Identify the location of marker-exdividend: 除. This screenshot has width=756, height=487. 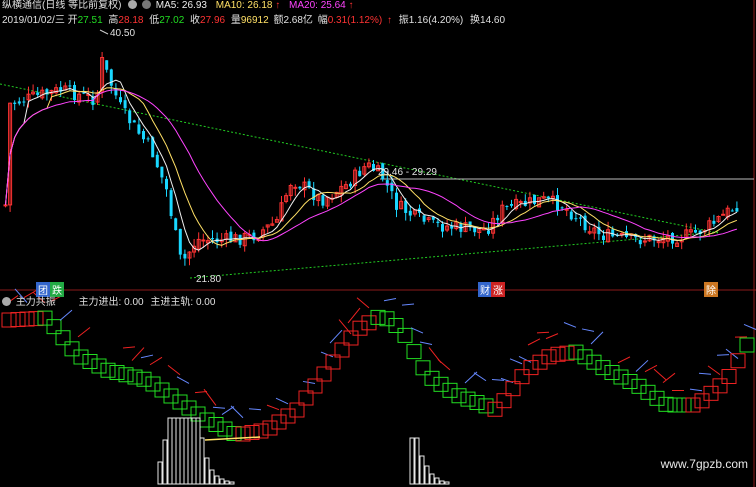
(711, 289).